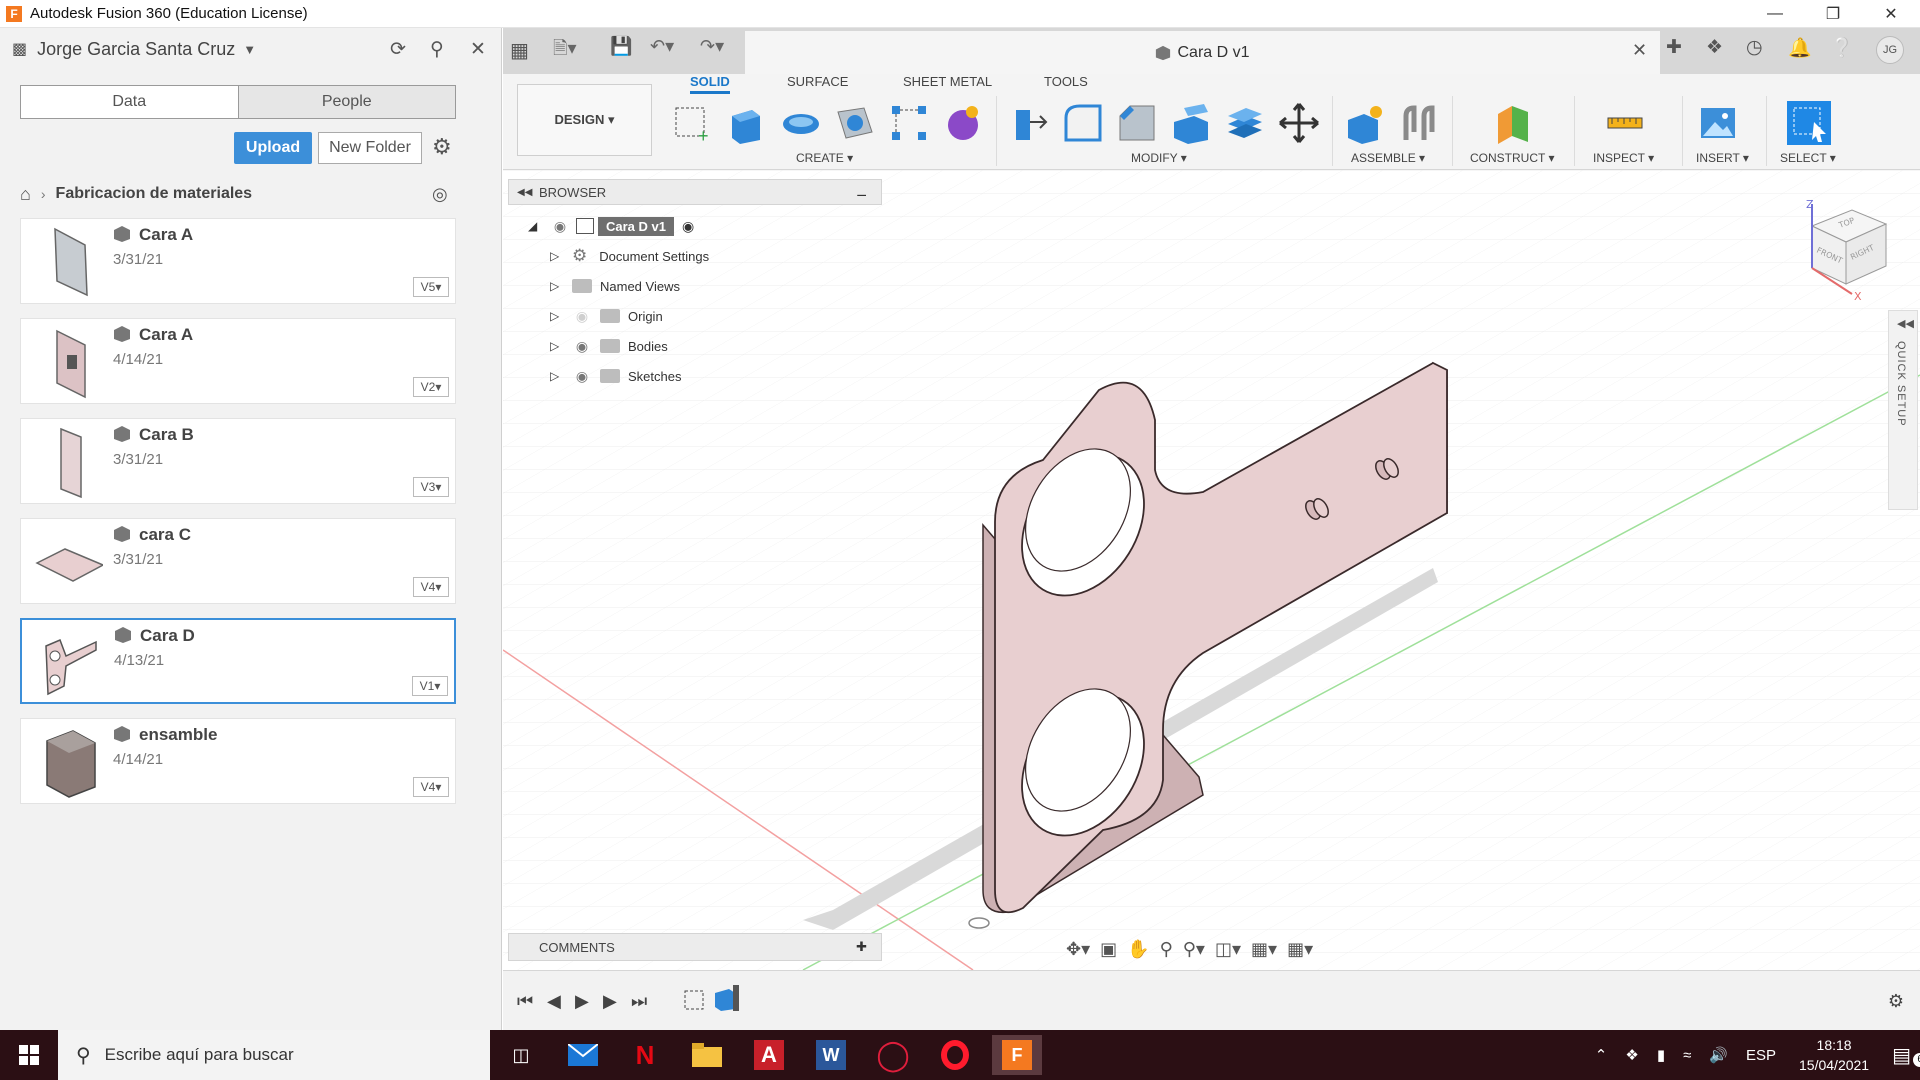  I want to click on chamfer-icon, so click(1137, 123).